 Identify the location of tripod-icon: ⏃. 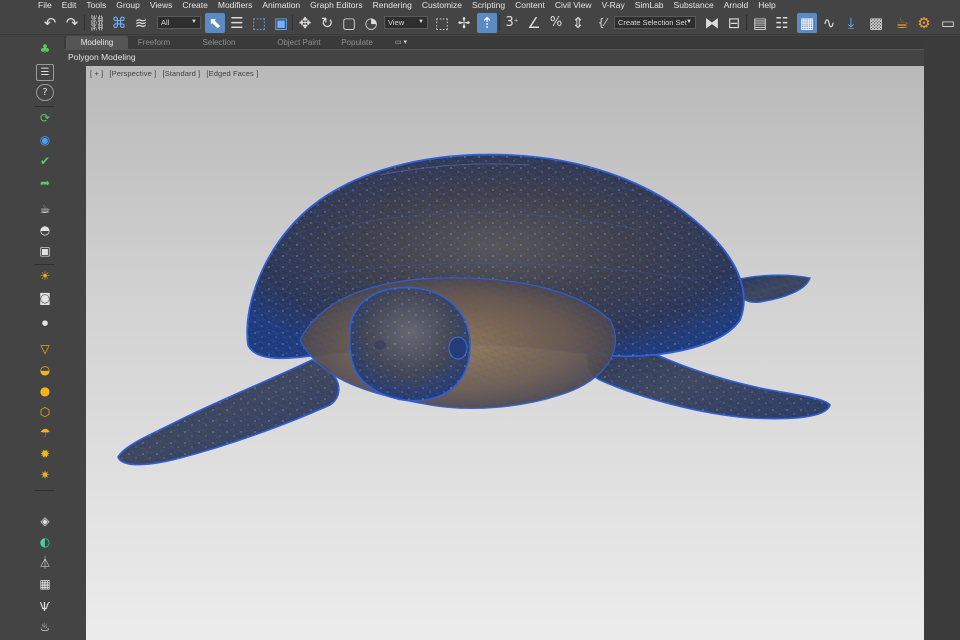
(45, 563).